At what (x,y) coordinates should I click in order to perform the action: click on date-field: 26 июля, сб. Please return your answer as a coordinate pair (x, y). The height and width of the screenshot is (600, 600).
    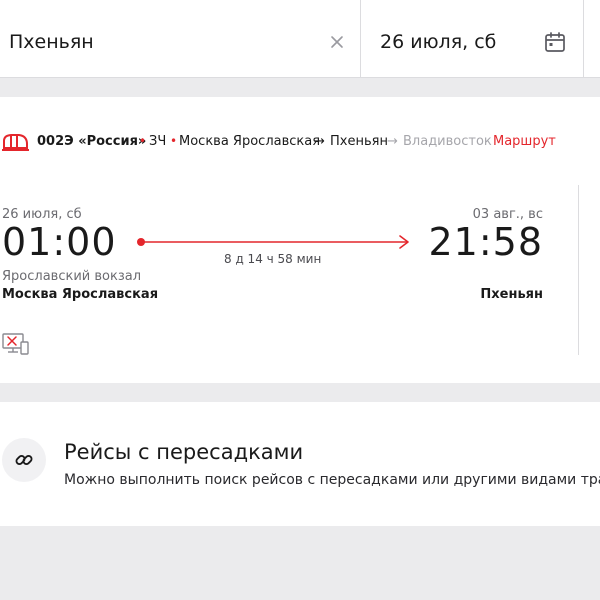
    Looking at the image, I should click on (472, 38).